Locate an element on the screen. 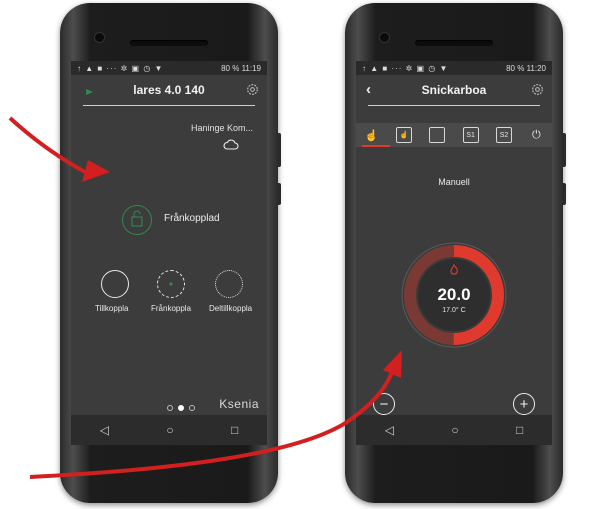 Image resolution: width=590 pixels, height=509 pixels. arrow-left-line is located at coordinates (47, 145).